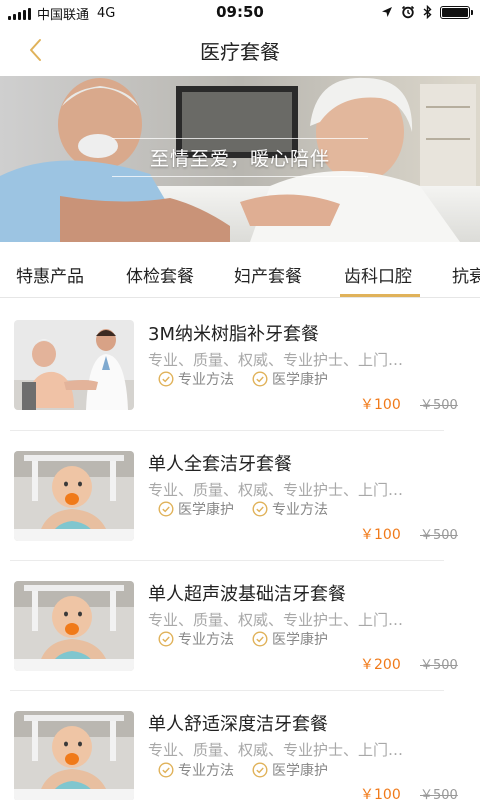 Image resolution: width=480 pixels, height=800 pixels. What do you see at coordinates (220, 463) in the screenshot?
I see `product-title: 单人全套洁牙套餐` at bounding box center [220, 463].